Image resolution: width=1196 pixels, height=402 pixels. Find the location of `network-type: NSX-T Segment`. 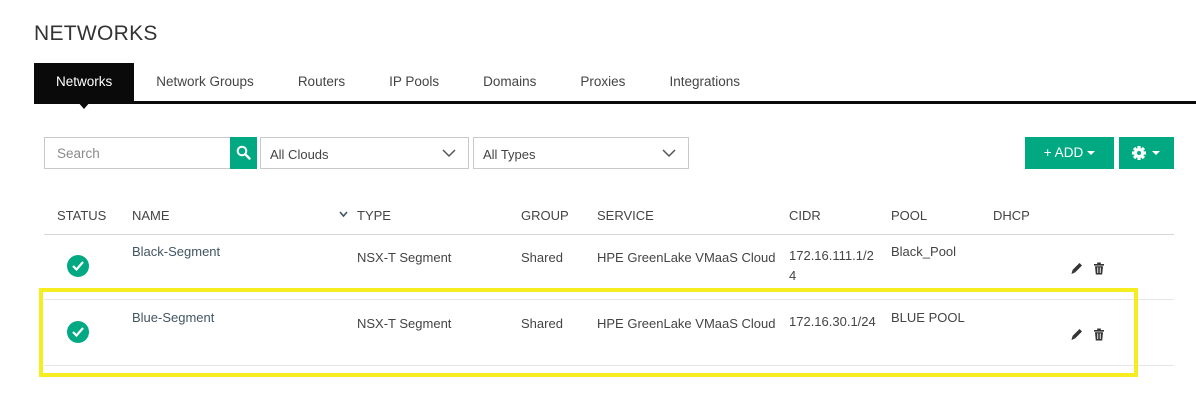

network-type: NSX-T Segment is located at coordinates (404, 257).